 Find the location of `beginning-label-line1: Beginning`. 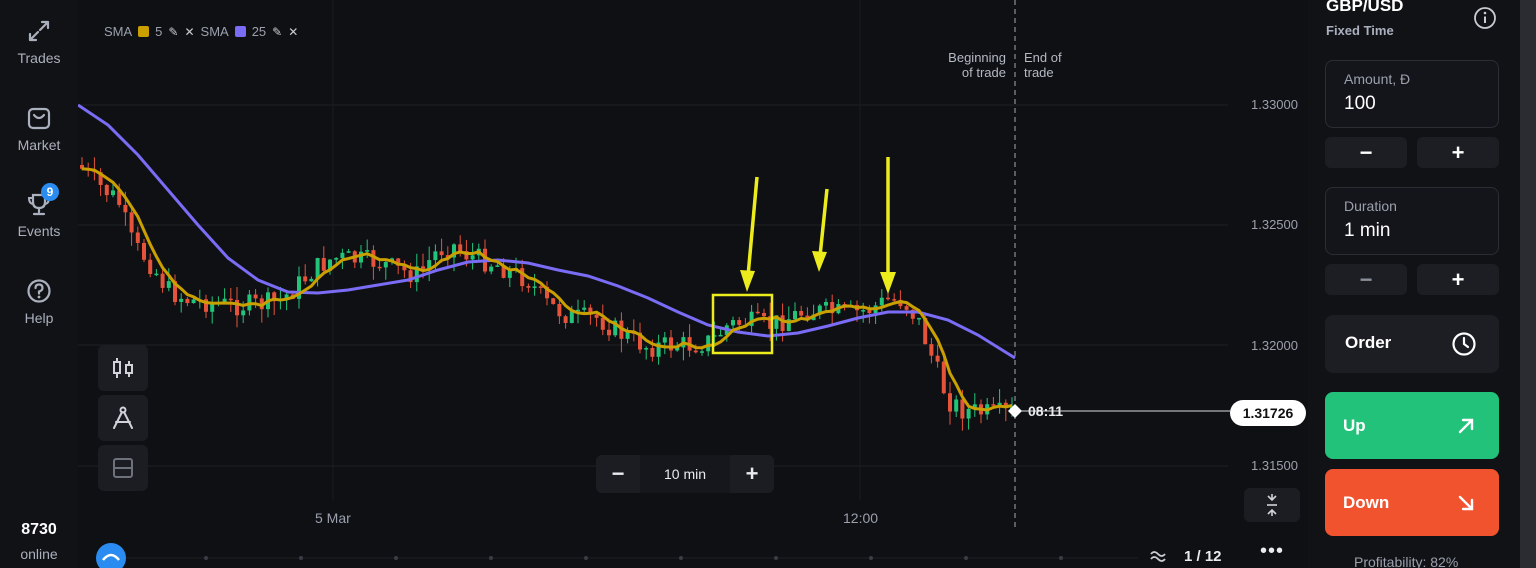

beginning-label-line1: Beginning is located at coordinates (977, 57).